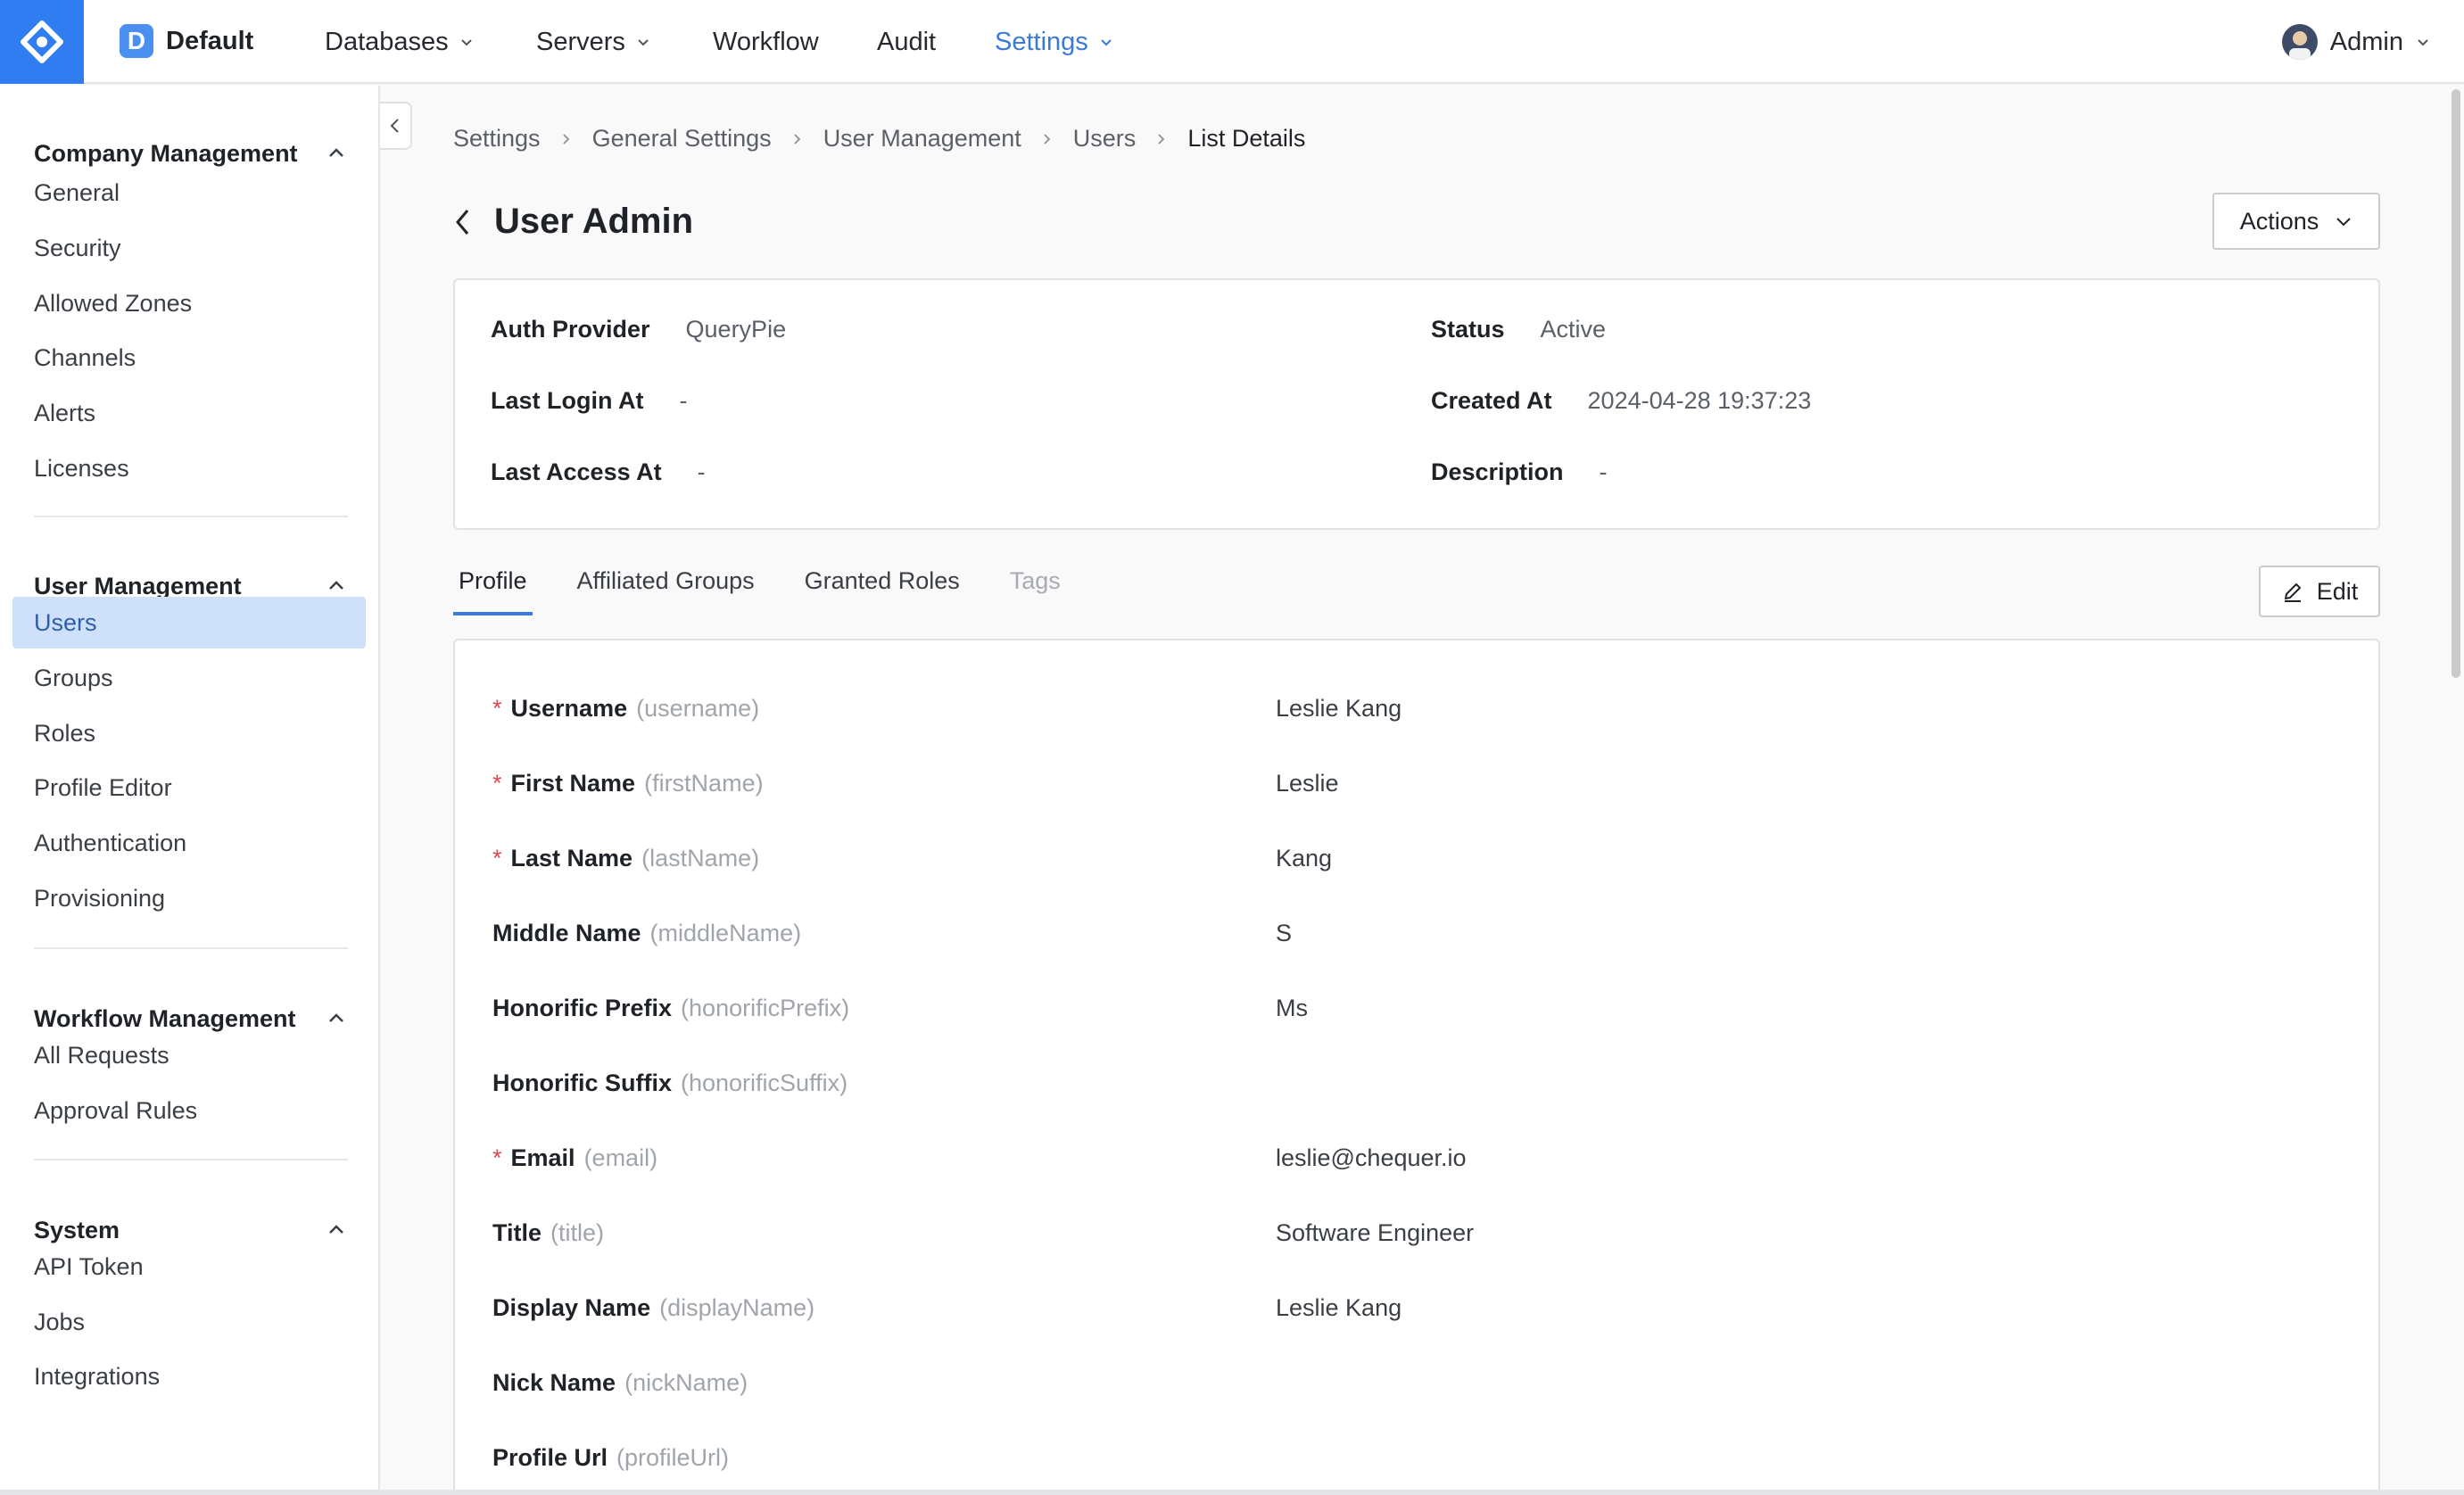  I want to click on user-menu: Admin, so click(2355, 42).